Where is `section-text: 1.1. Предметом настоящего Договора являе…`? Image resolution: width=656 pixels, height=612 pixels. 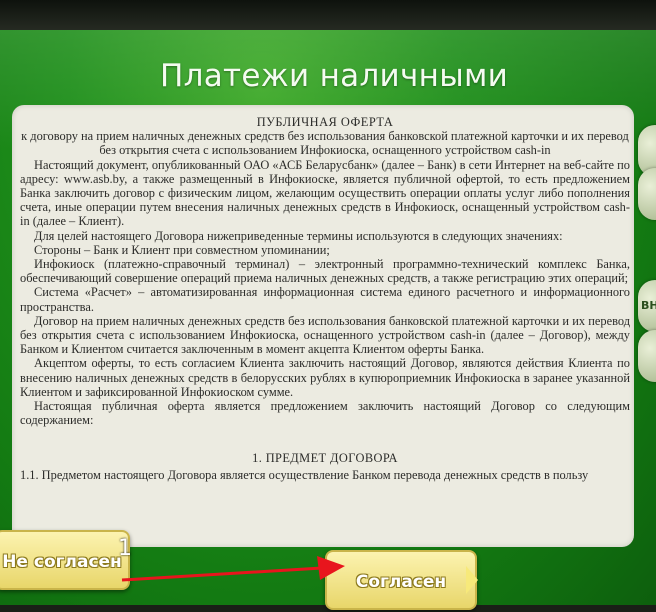
section-text: 1.1. Предметом настоящего Договора являе… is located at coordinates (304, 474).